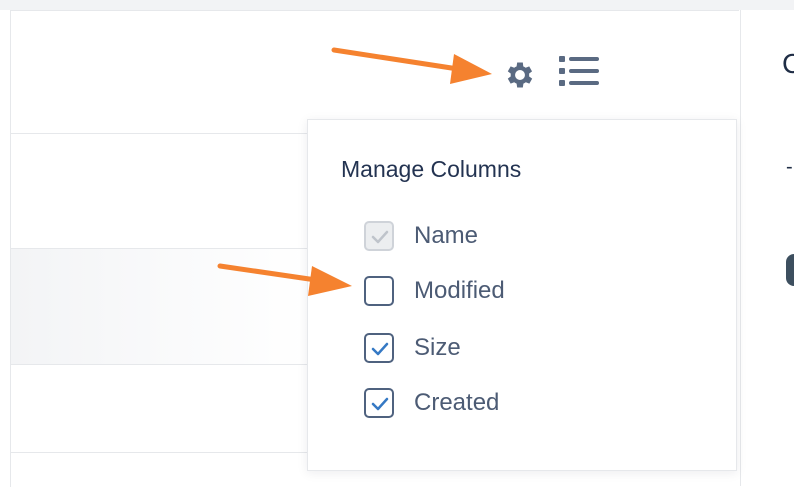  I want to click on checkbox-name, so click(379, 236).